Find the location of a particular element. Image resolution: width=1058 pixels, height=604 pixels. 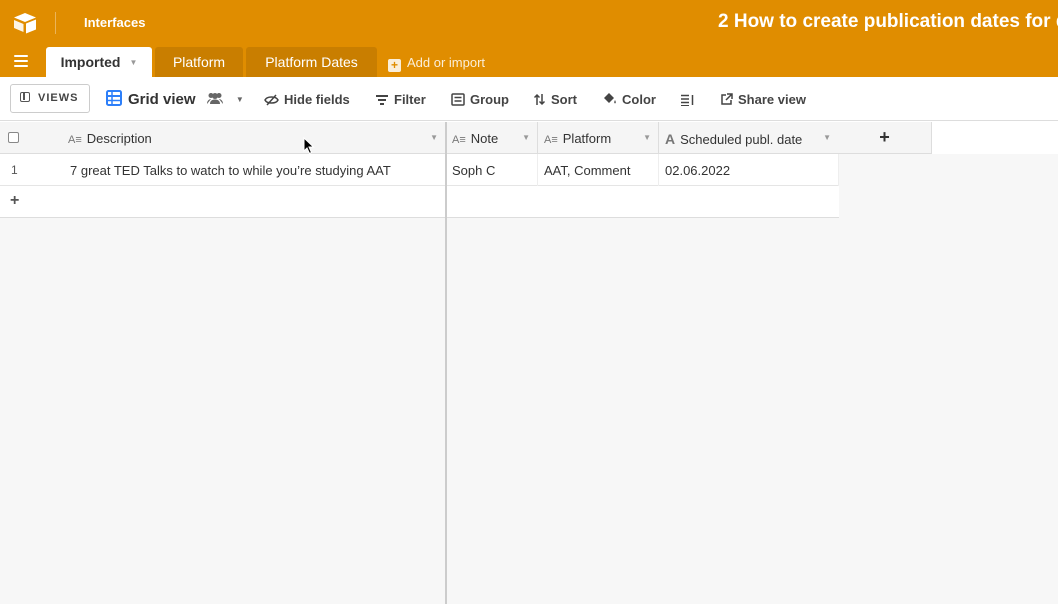

column-header-label: Platform is located at coordinates (587, 138).